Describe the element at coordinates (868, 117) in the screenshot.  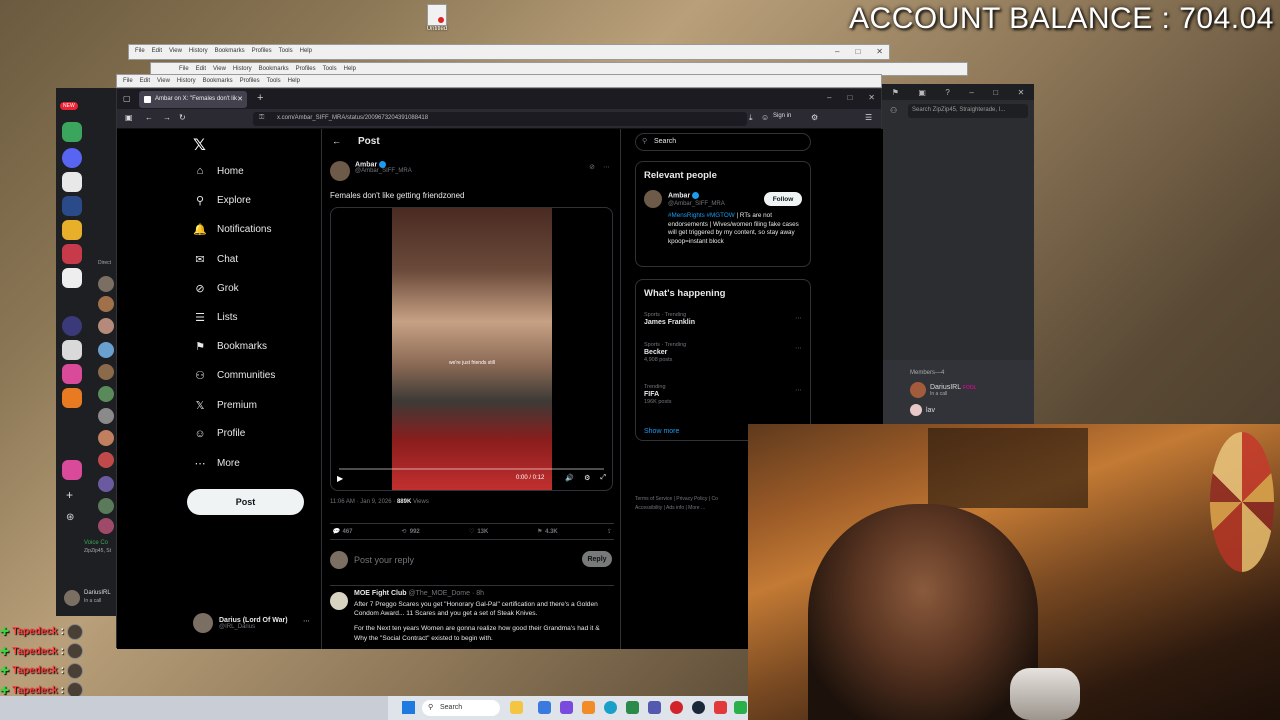
I see `menu-icon: ☰` at that location.